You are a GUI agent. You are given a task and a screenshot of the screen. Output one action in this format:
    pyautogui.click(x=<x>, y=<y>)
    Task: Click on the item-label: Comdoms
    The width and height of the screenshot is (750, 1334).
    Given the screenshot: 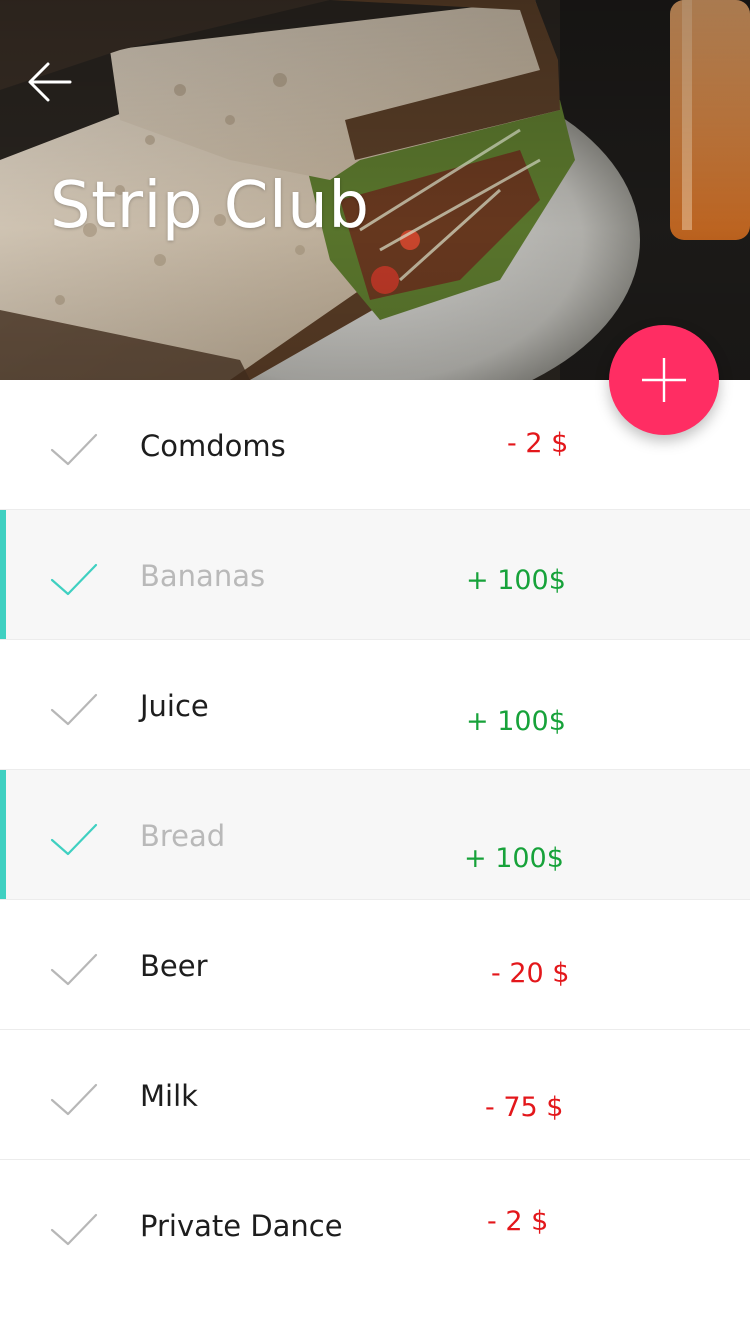 What is the action you would take?
    pyautogui.click(x=213, y=446)
    